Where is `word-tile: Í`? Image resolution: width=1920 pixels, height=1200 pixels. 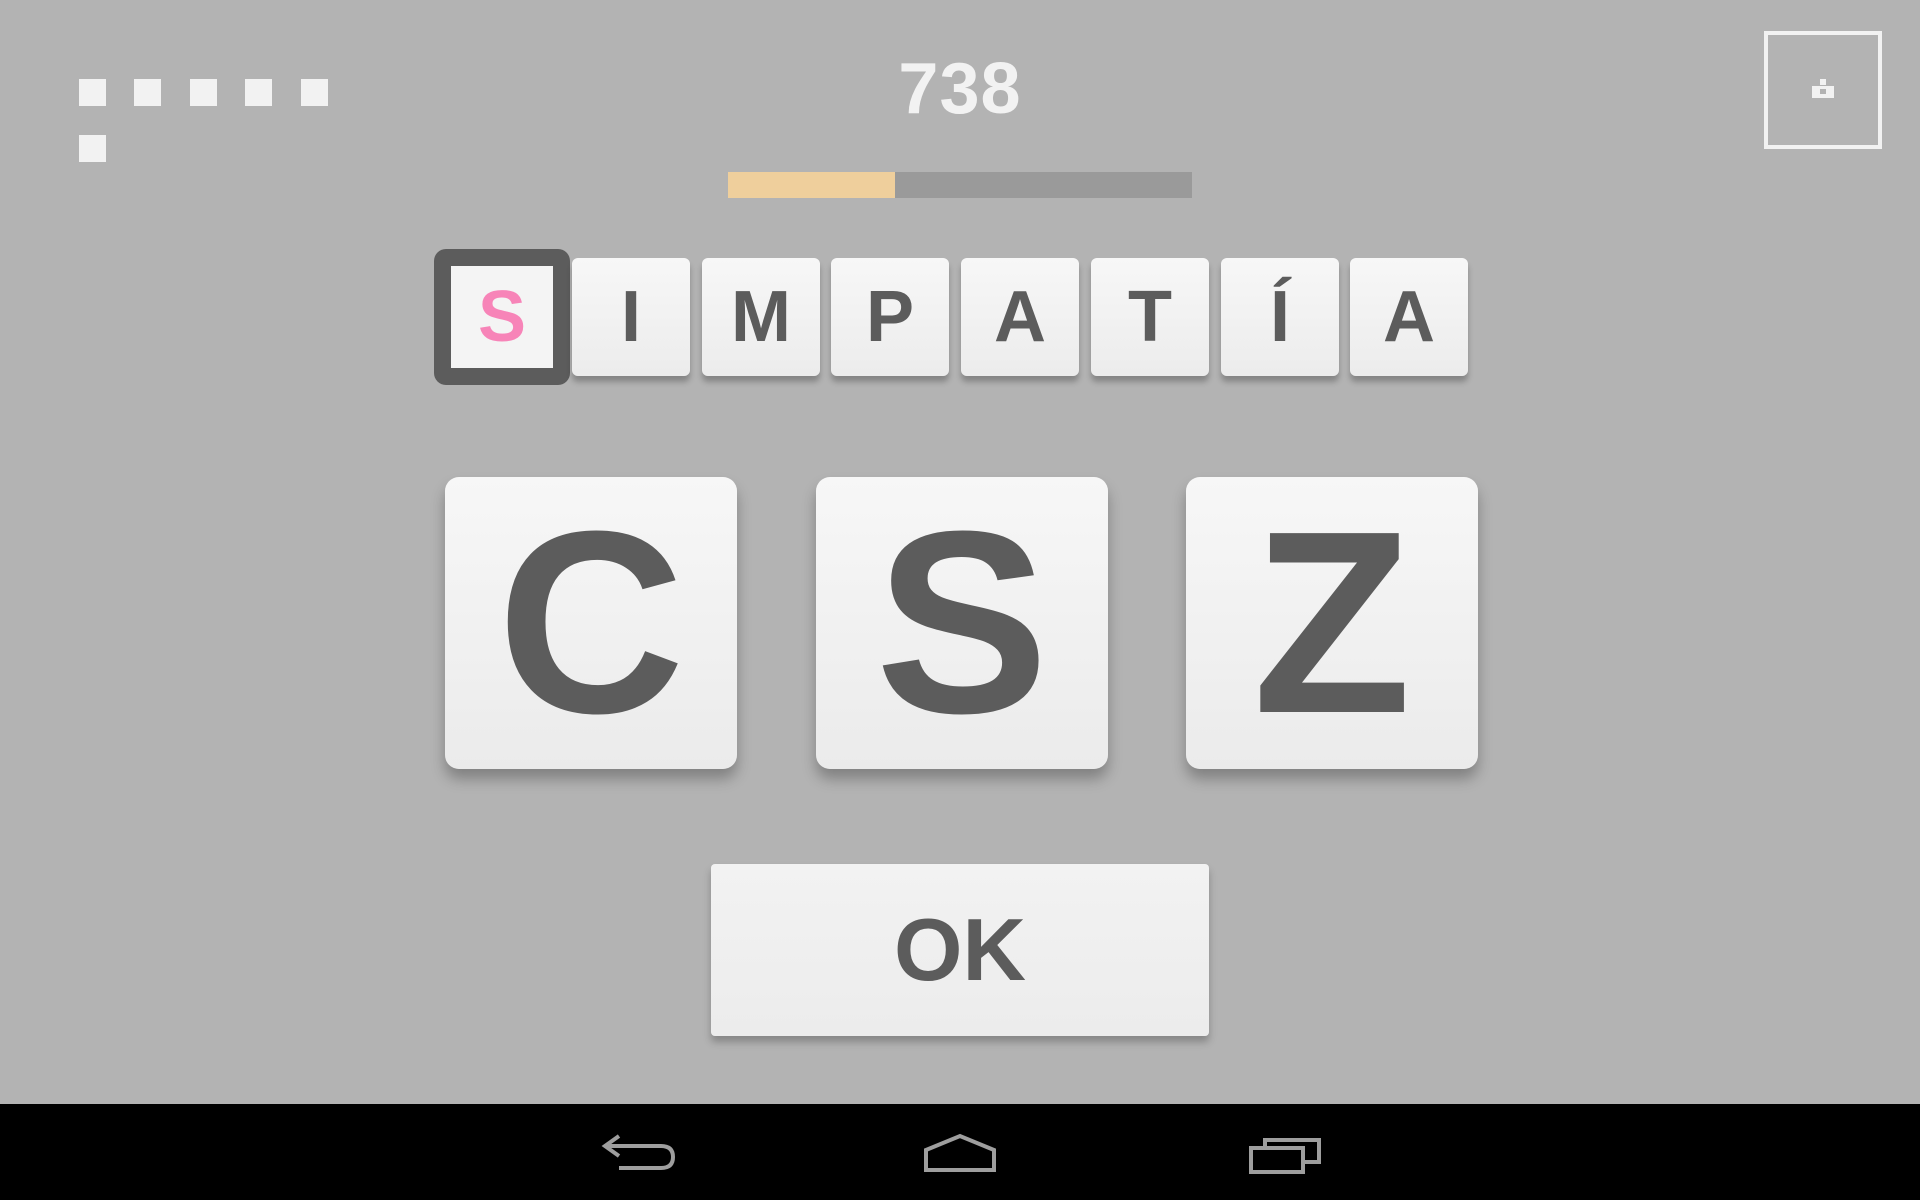
word-tile: Í is located at coordinates (1280, 317).